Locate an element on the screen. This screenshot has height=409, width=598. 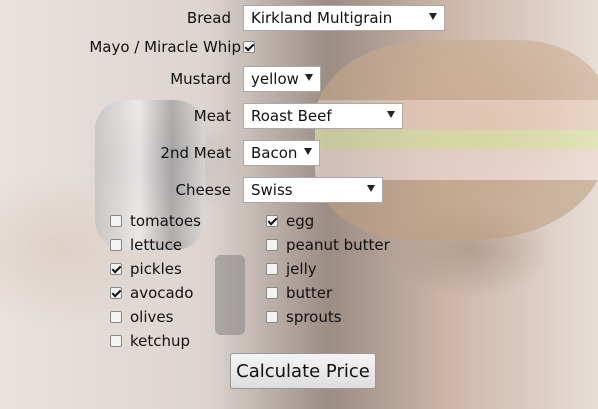
cheese-row: Cheese Swiss is located at coordinates (191, 190).